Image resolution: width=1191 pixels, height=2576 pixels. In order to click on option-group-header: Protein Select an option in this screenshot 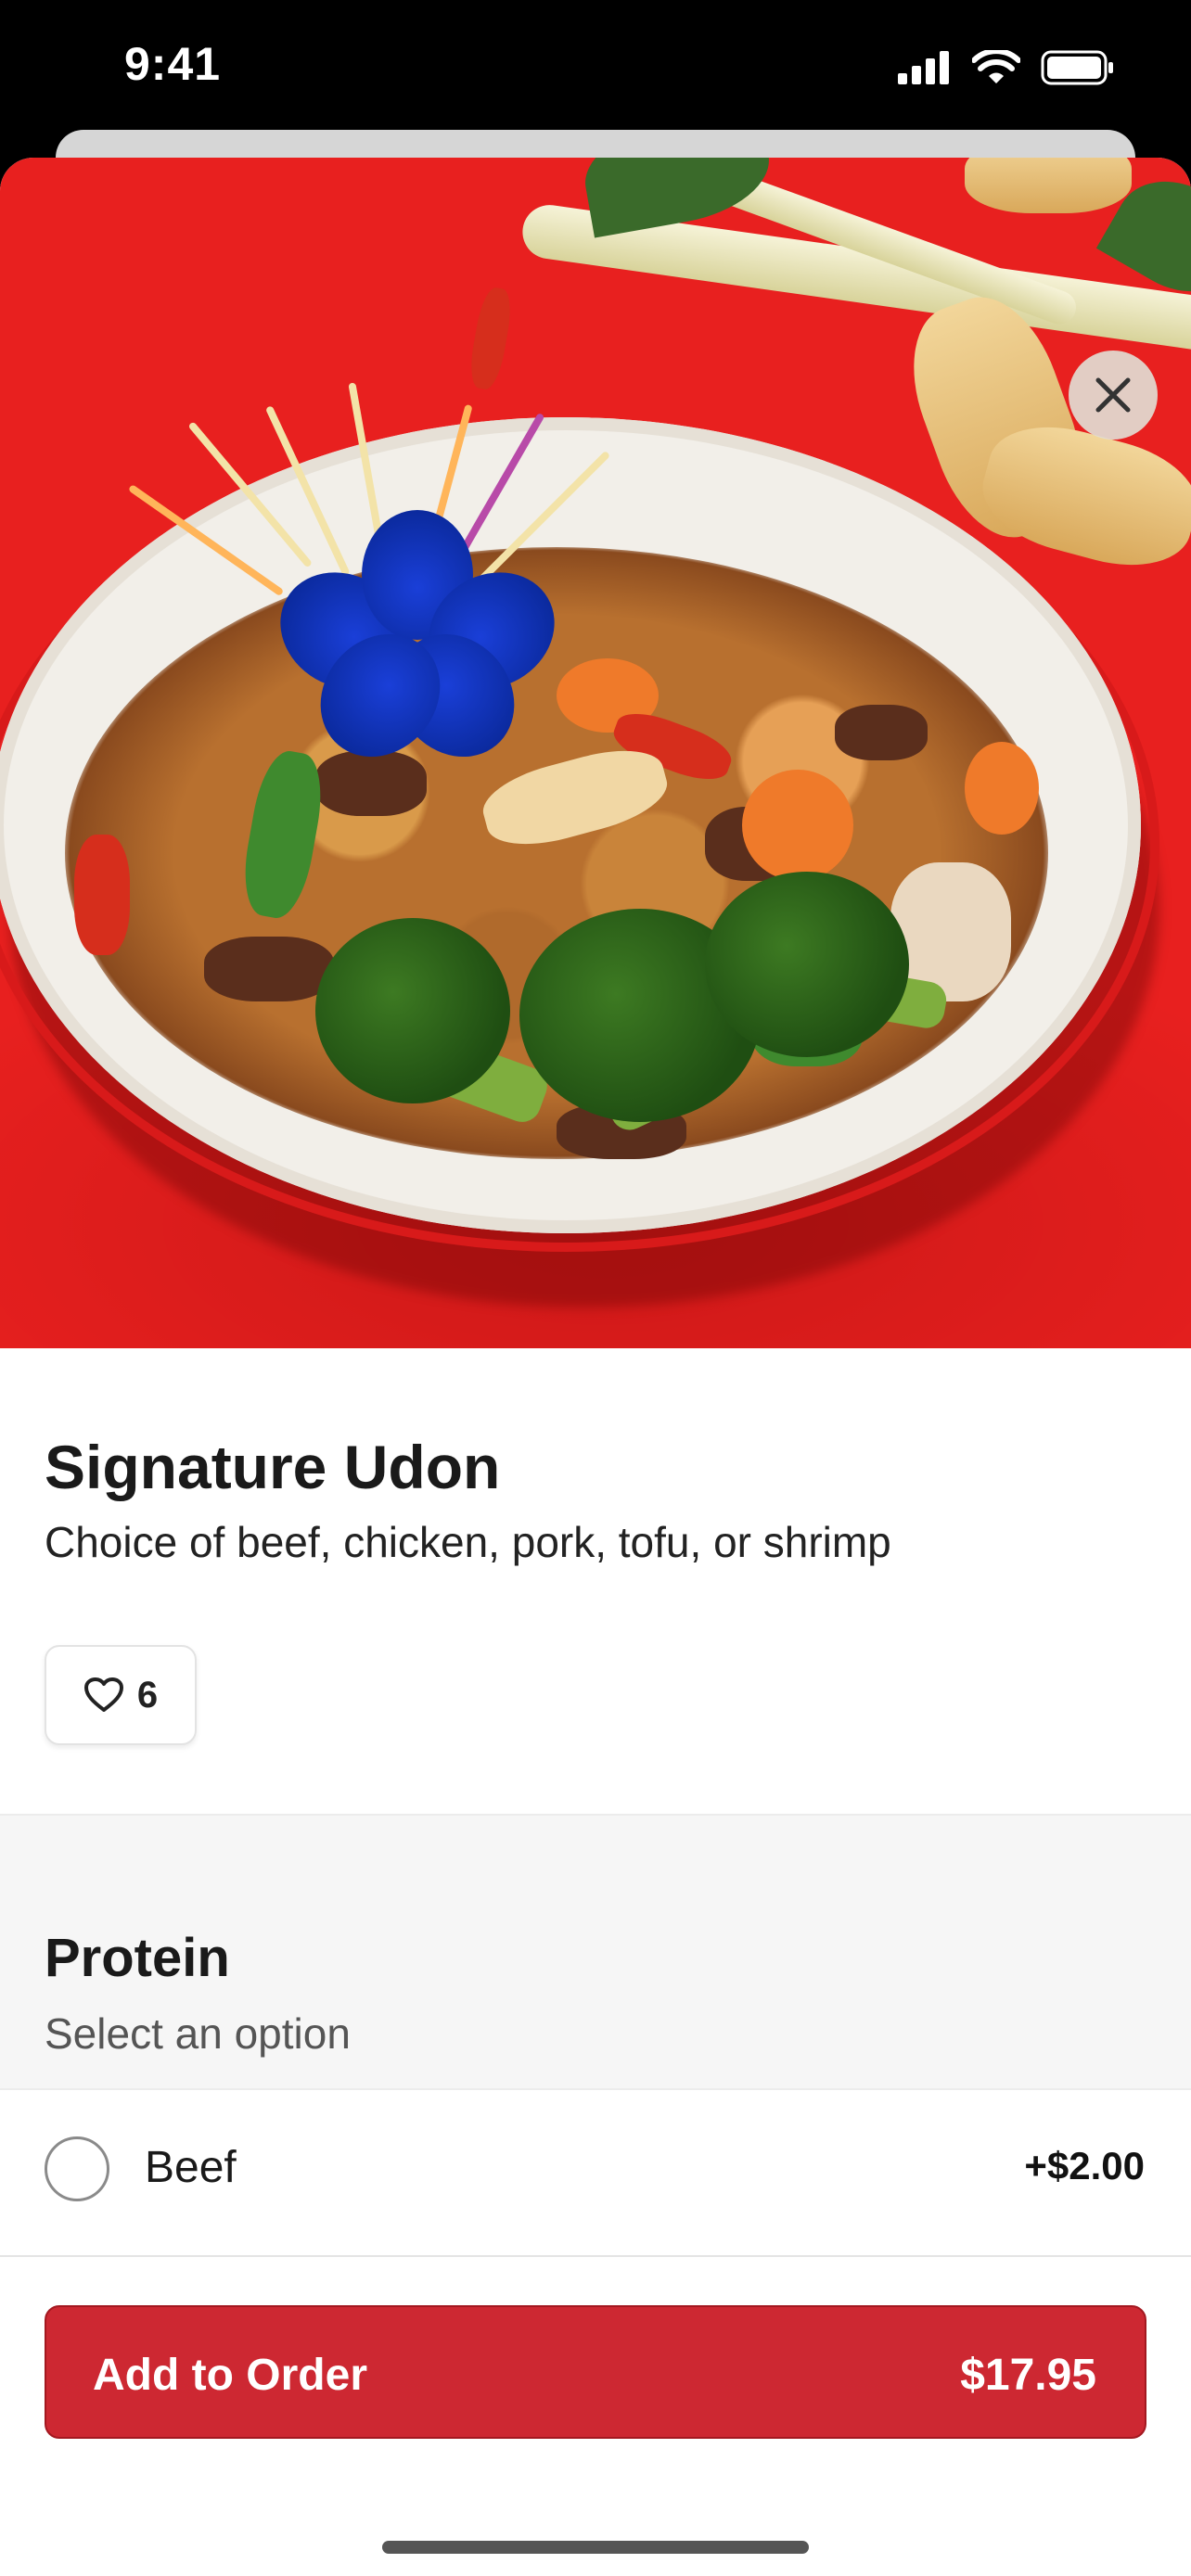, I will do `click(595, 1952)`.